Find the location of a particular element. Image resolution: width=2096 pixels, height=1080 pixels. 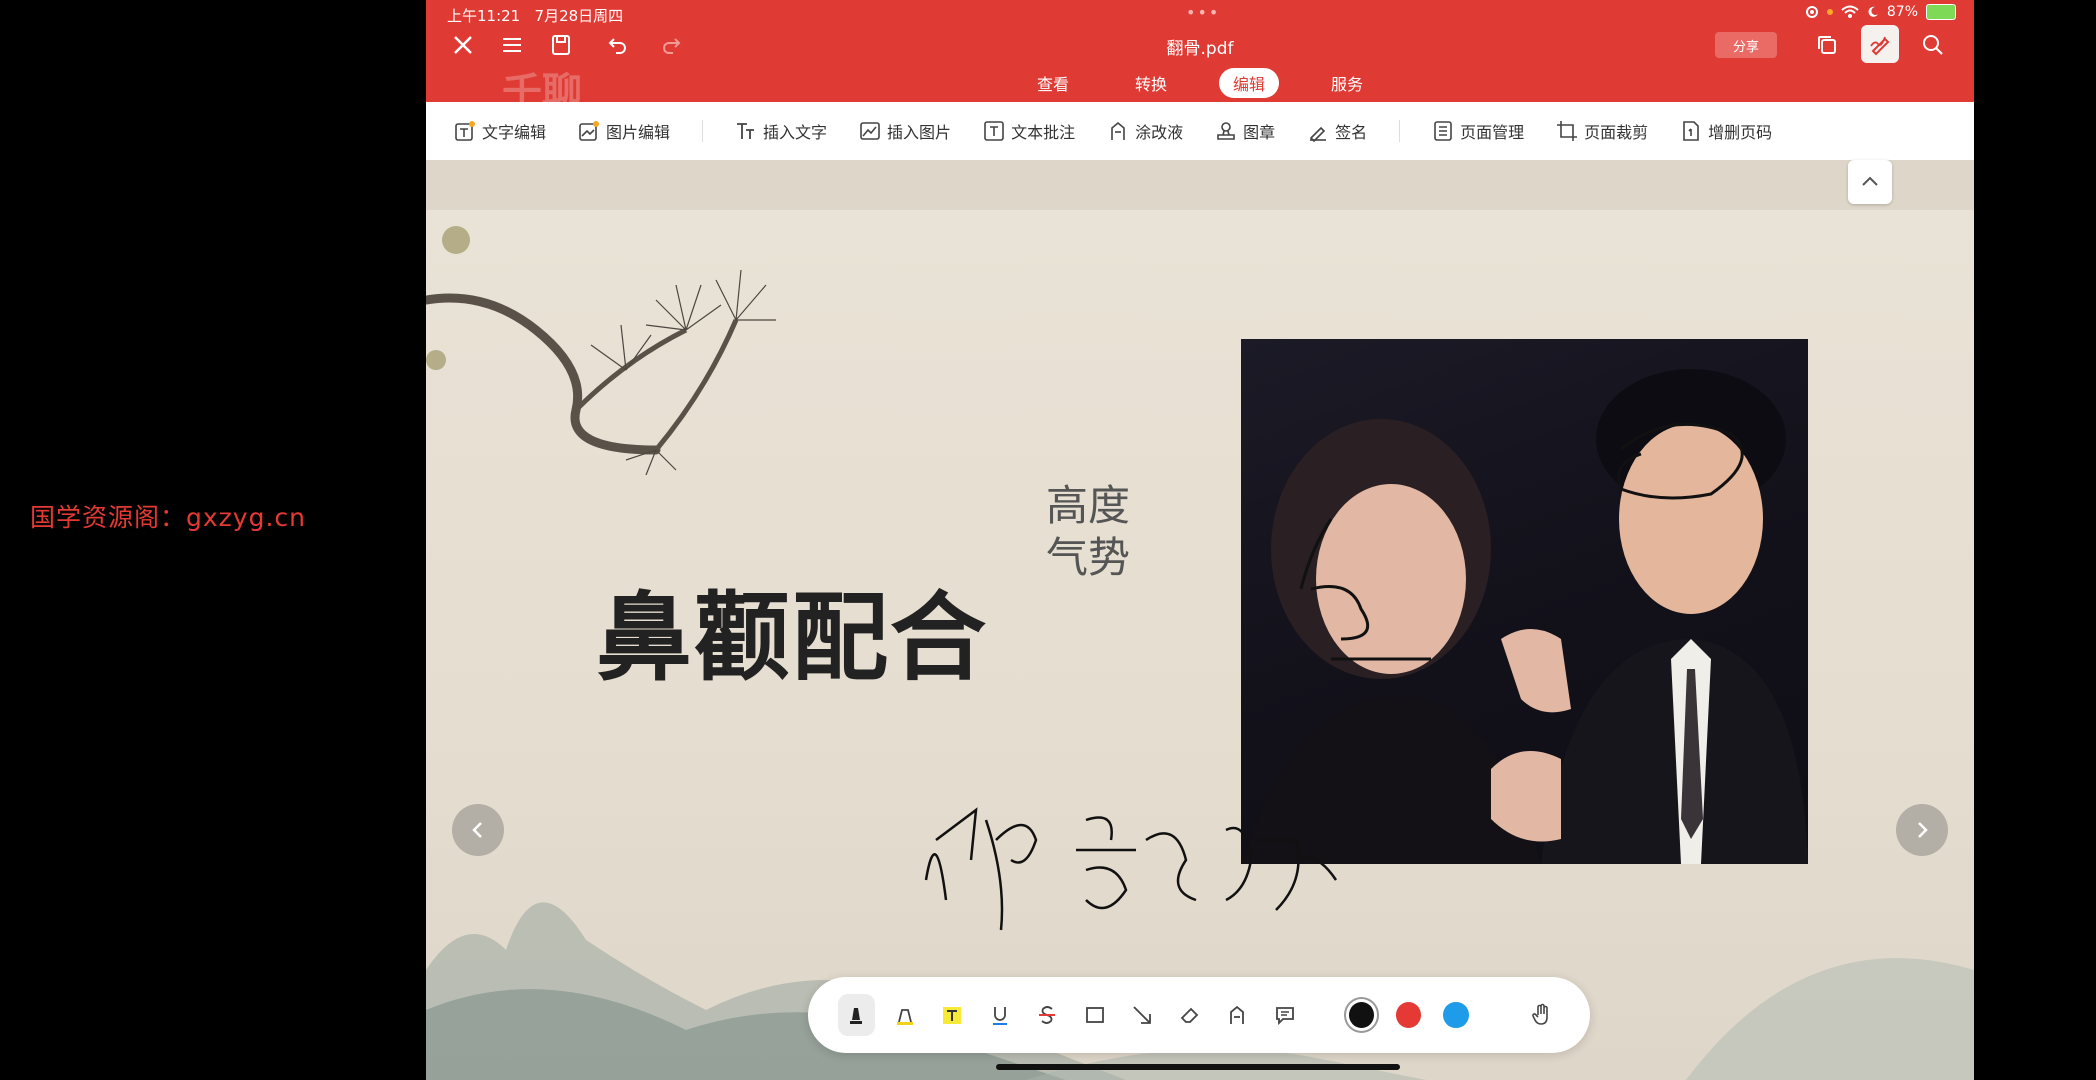

home-indicator is located at coordinates (1198, 1067).